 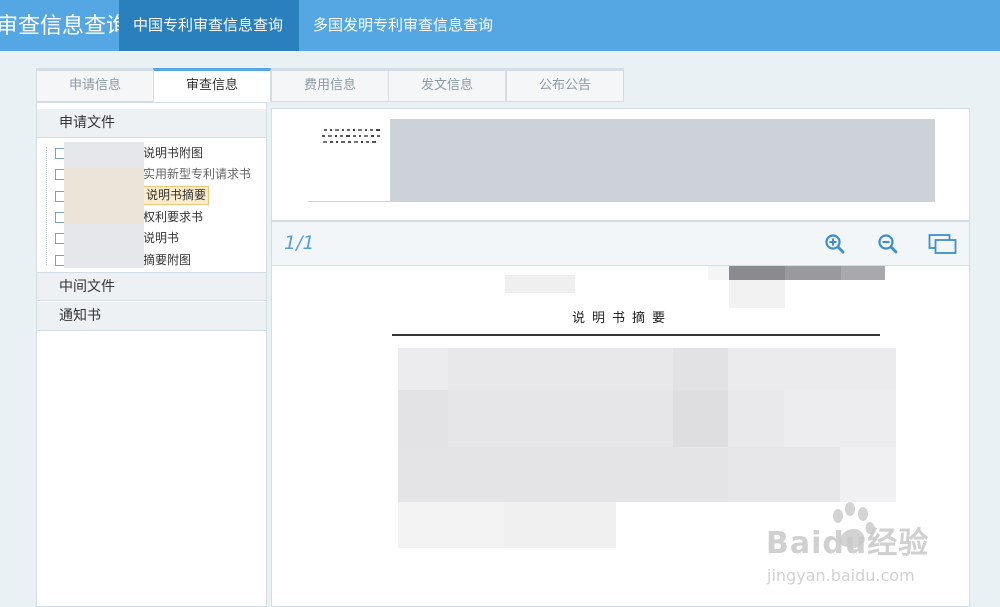 I want to click on title-underline, so click(x=636, y=335).